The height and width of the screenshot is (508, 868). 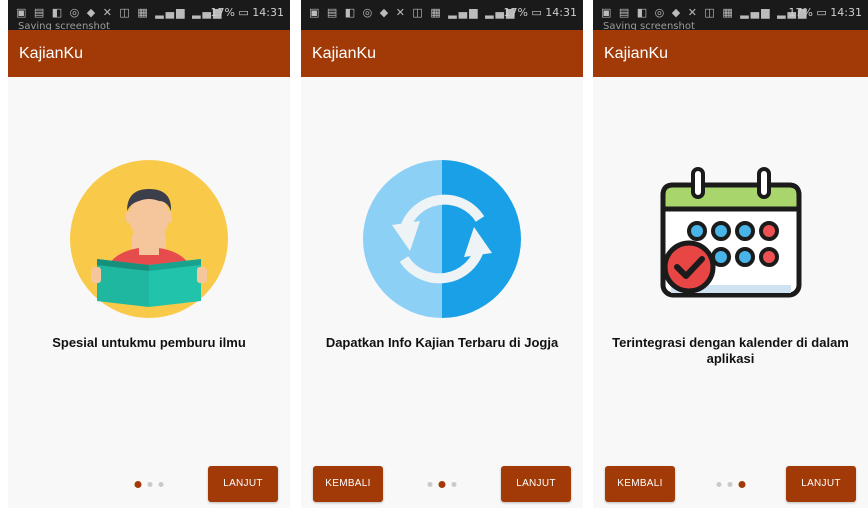 I want to click on onboarding-caption: Dapatkan Info Kajian Terbaru di Jogja, so click(x=442, y=342).